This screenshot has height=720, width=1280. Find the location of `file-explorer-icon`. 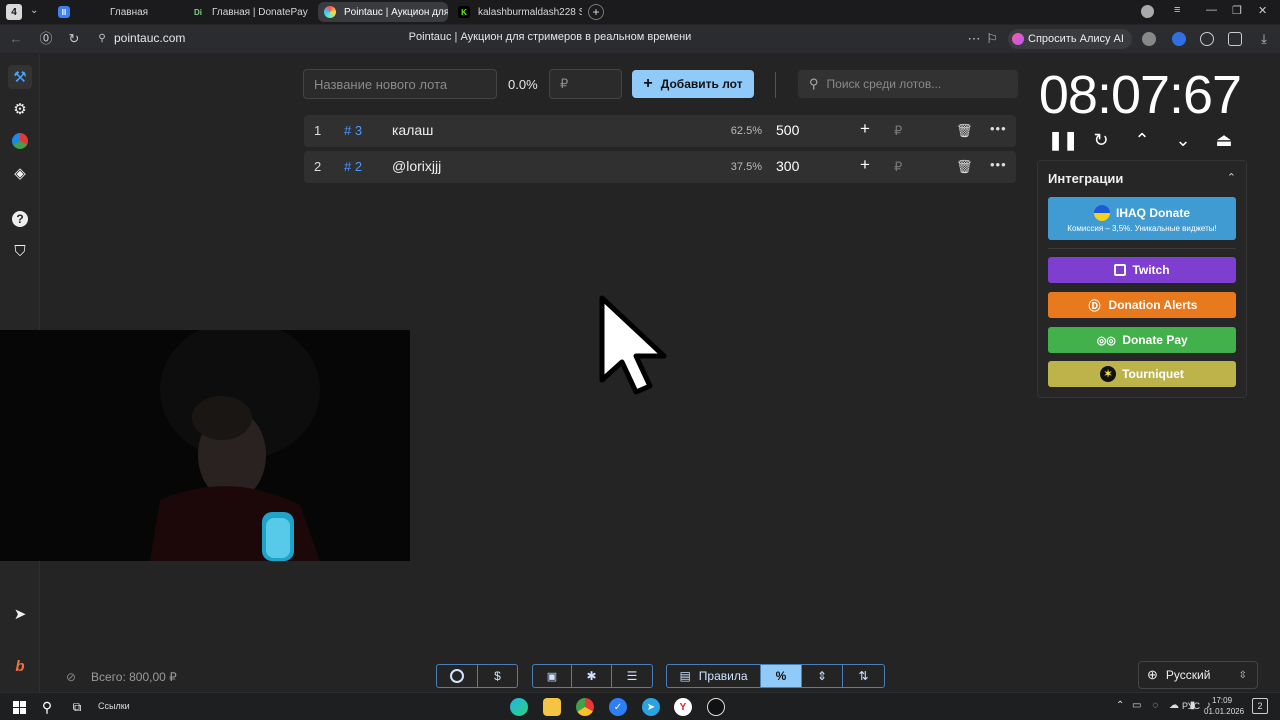

file-explorer-icon is located at coordinates (552, 707).